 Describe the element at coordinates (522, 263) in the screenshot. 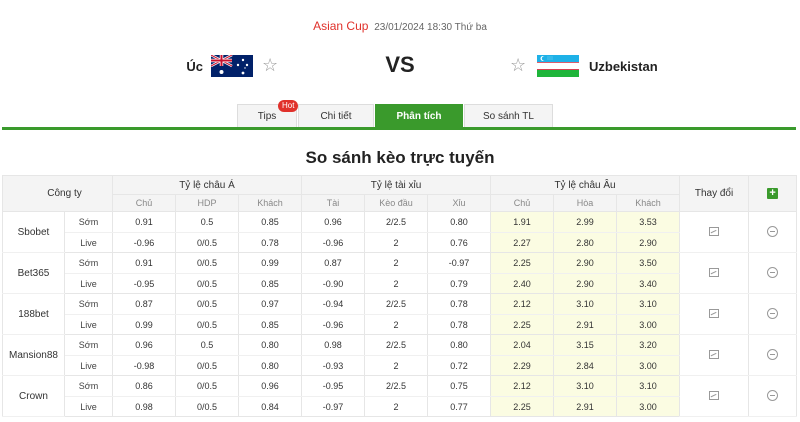

I see `odds-cell: 2.25` at that location.